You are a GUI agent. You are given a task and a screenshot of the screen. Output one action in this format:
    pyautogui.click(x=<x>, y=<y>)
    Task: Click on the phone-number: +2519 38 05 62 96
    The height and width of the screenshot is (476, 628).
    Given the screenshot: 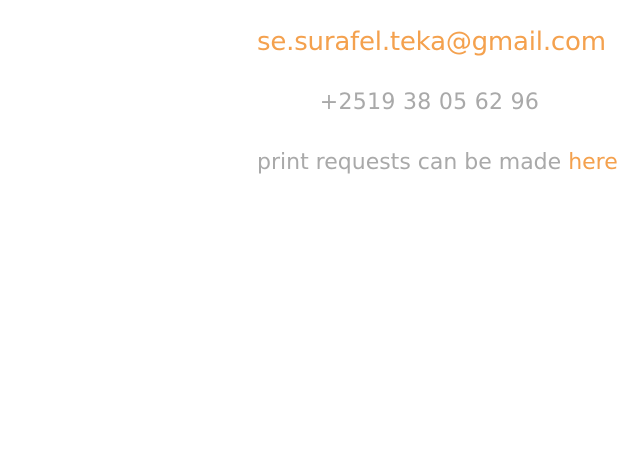 What is the action you would take?
    pyautogui.click(x=429, y=102)
    